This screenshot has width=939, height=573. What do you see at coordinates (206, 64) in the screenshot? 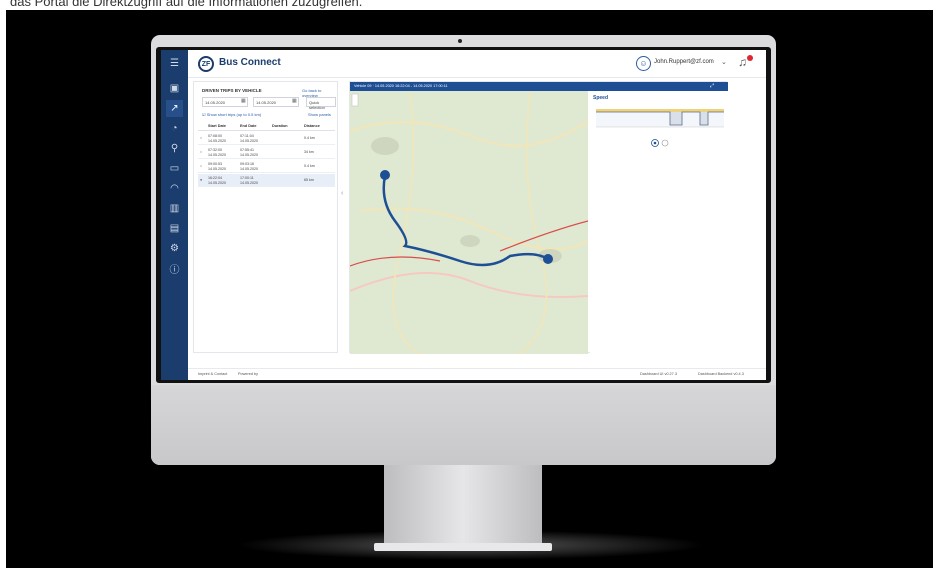
I see `zf-logo: ZF` at bounding box center [206, 64].